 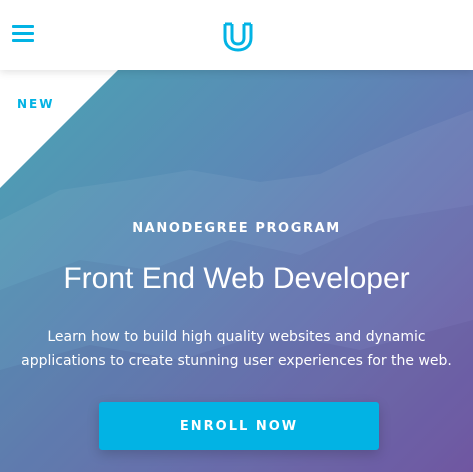 What do you see at coordinates (23, 34) in the screenshot?
I see `hamburger-menu-icon` at bounding box center [23, 34].